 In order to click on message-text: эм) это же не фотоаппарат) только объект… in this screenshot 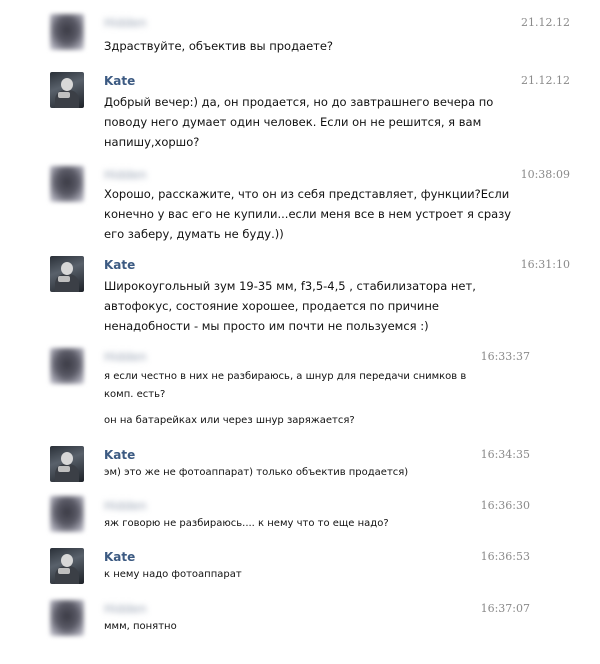, I will do `click(256, 473)`.